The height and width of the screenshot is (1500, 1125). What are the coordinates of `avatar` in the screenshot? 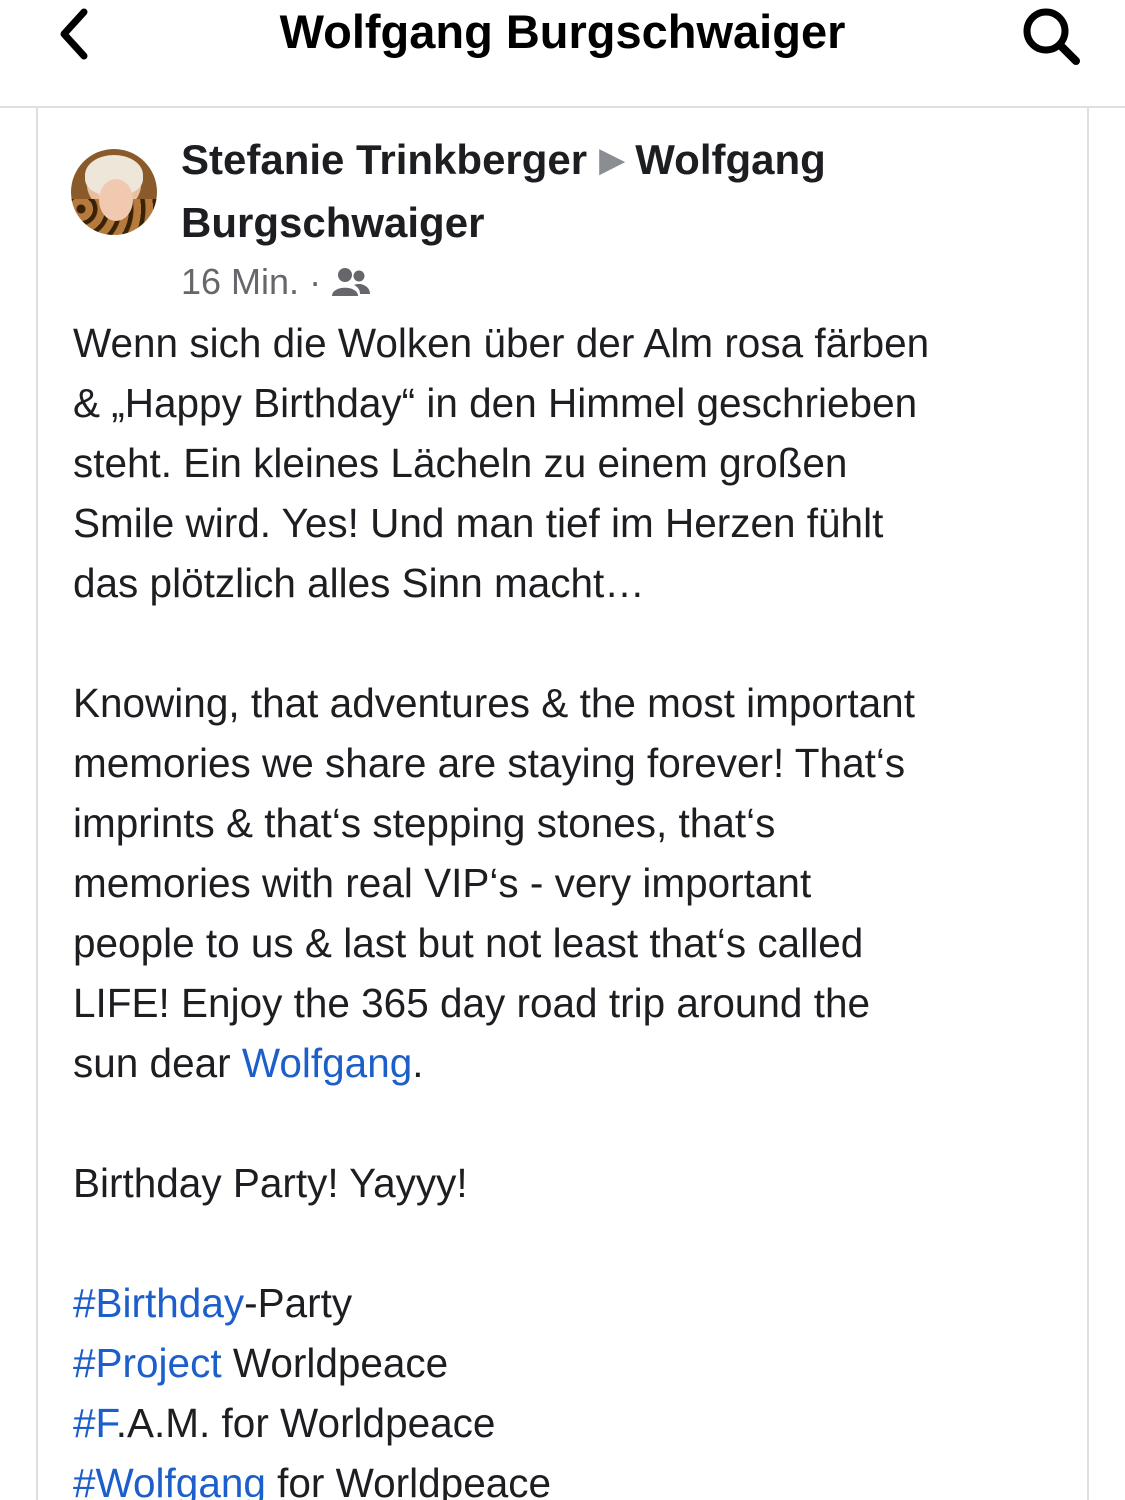 It's located at (114, 192).